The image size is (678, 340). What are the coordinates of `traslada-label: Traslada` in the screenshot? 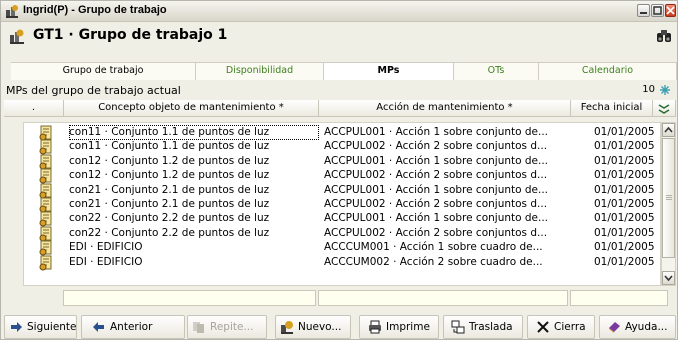 It's located at (491, 327).